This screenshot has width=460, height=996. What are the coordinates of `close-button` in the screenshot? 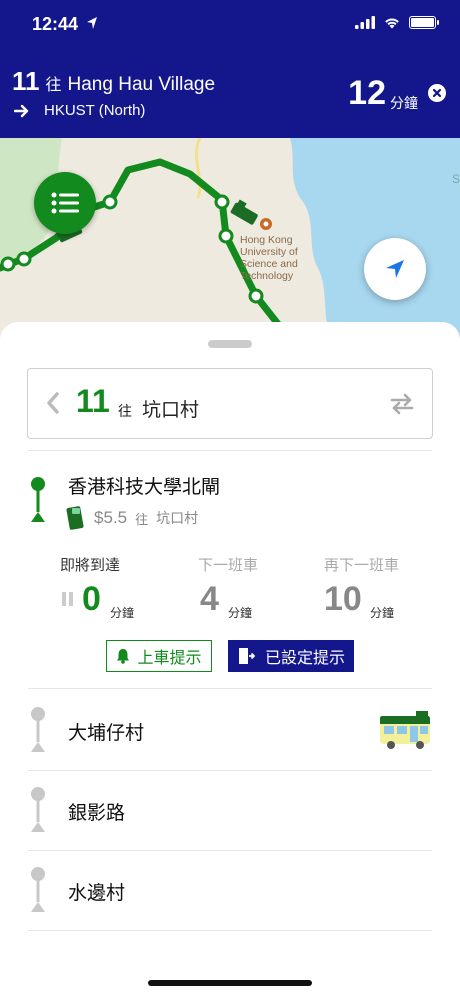 It's located at (437, 93).